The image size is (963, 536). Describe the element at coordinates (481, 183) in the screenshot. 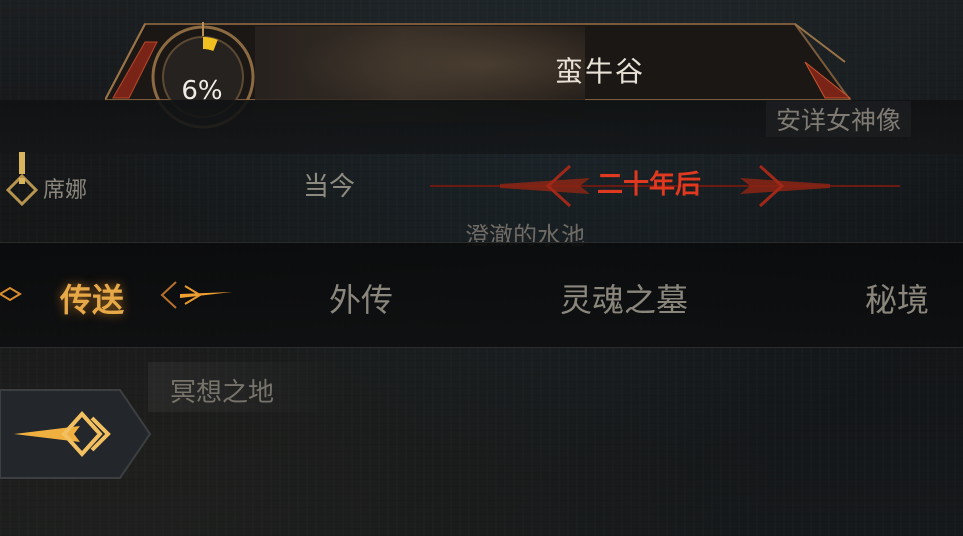

I see `era-tabs: 当今 二十年后` at that location.